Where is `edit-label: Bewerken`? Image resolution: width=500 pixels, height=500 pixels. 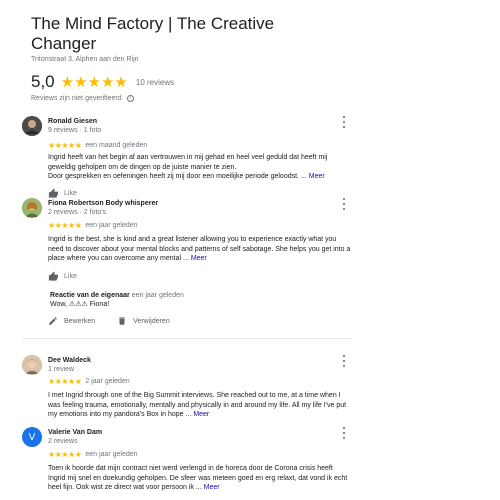 edit-label: Bewerken is located at coordinates (80, 321).